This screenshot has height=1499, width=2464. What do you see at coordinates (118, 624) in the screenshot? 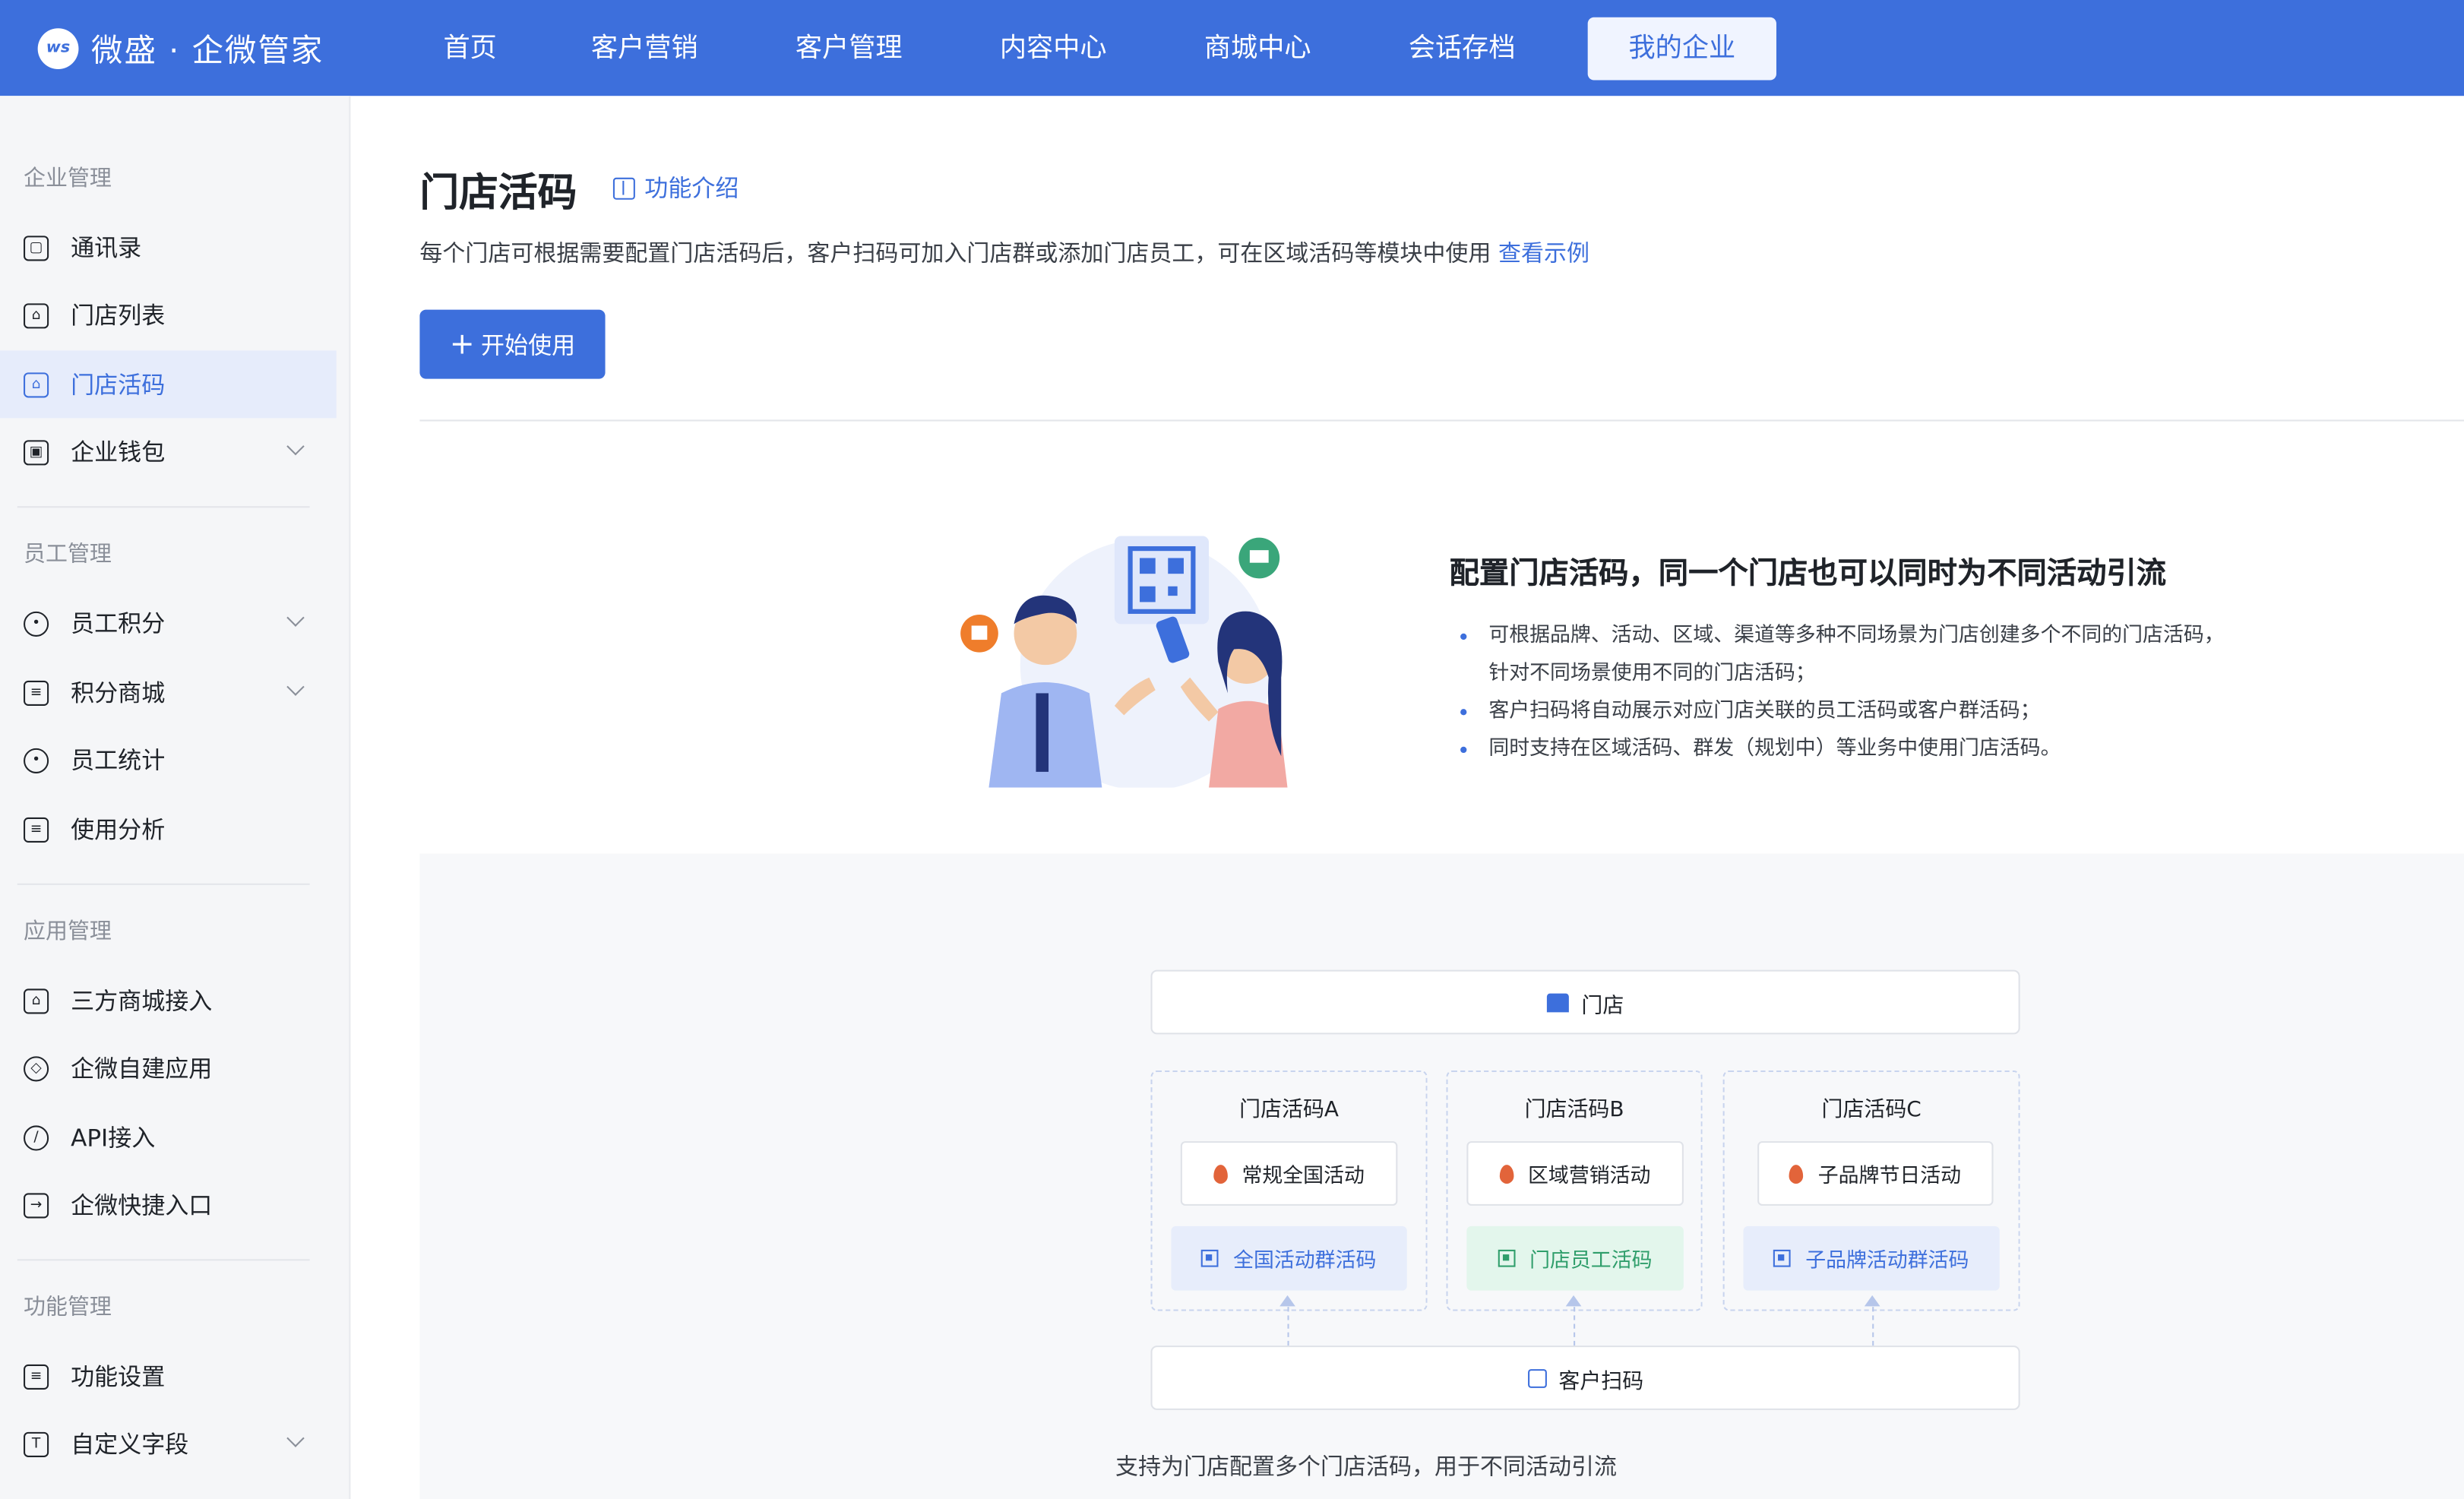
I see `sidebar-item-label: 员工积分` at bounding box center [118, 624].